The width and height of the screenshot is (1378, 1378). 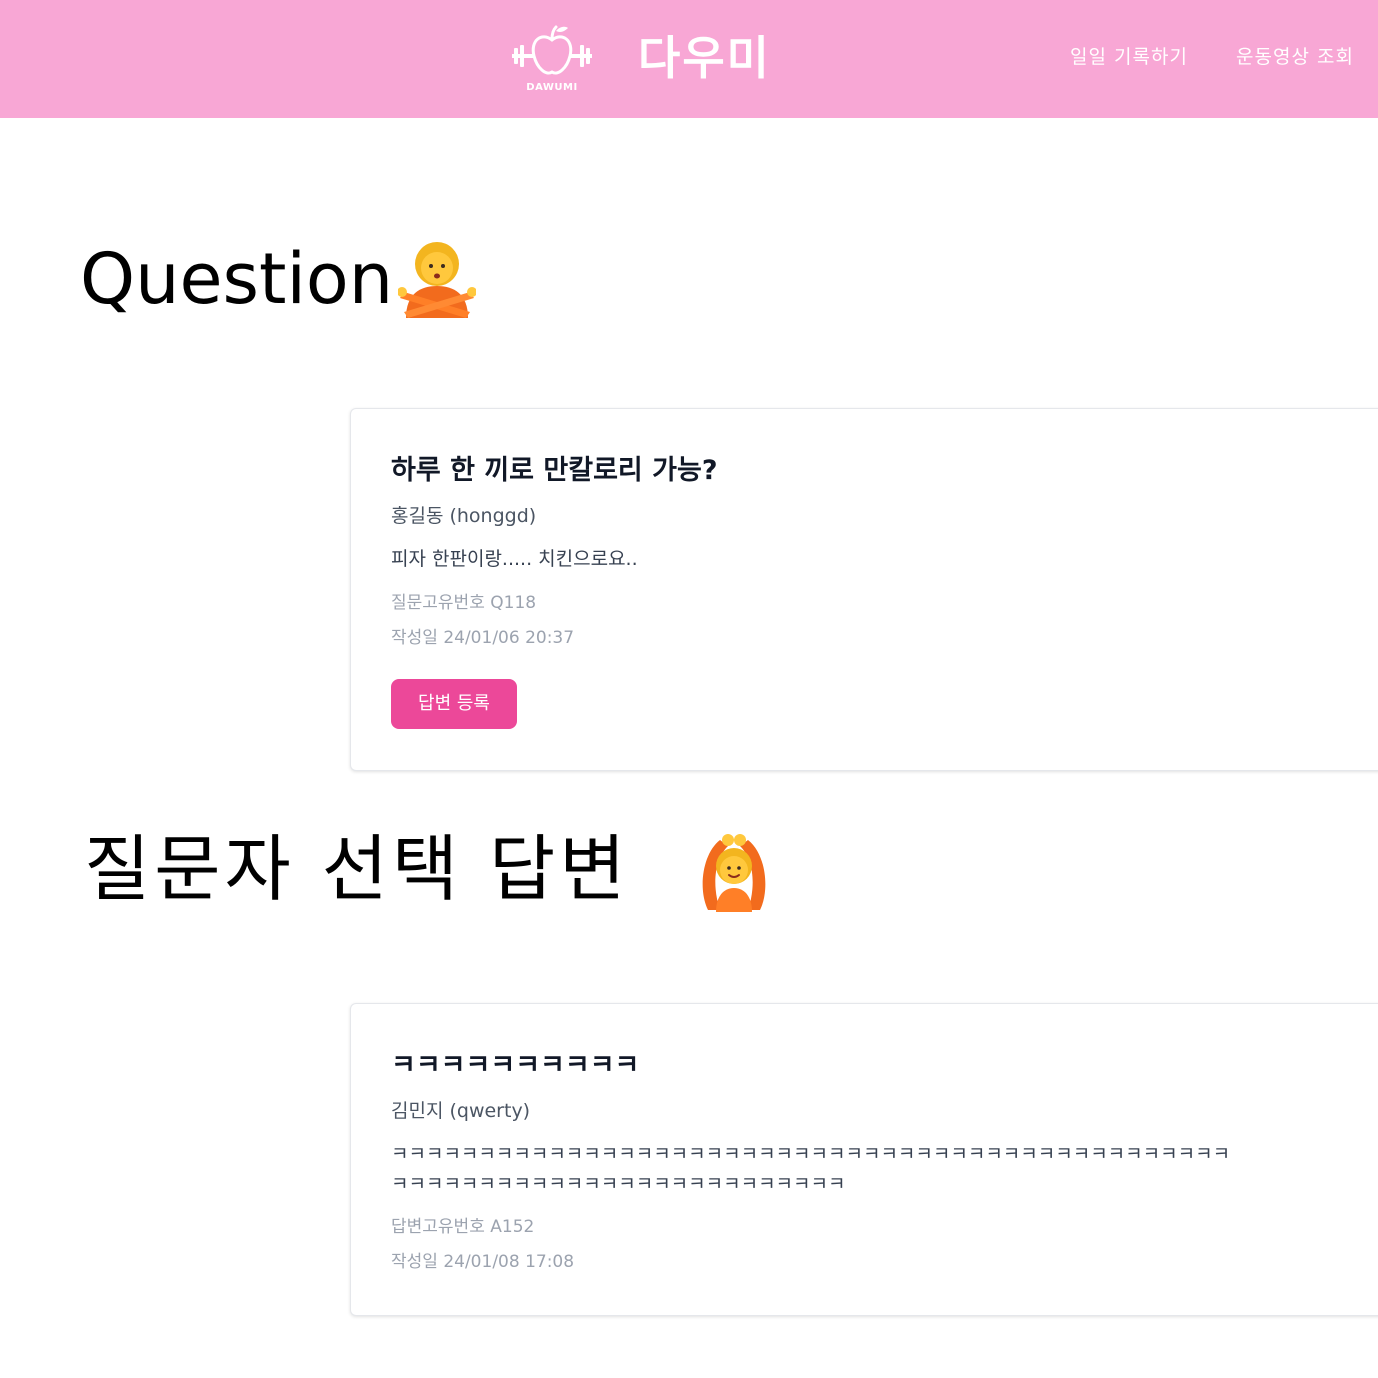 What do you see at coordinates (734, 874) in the screenshot?
I see `person-gesturing-ok-icon` at bounding box center [734, 874].